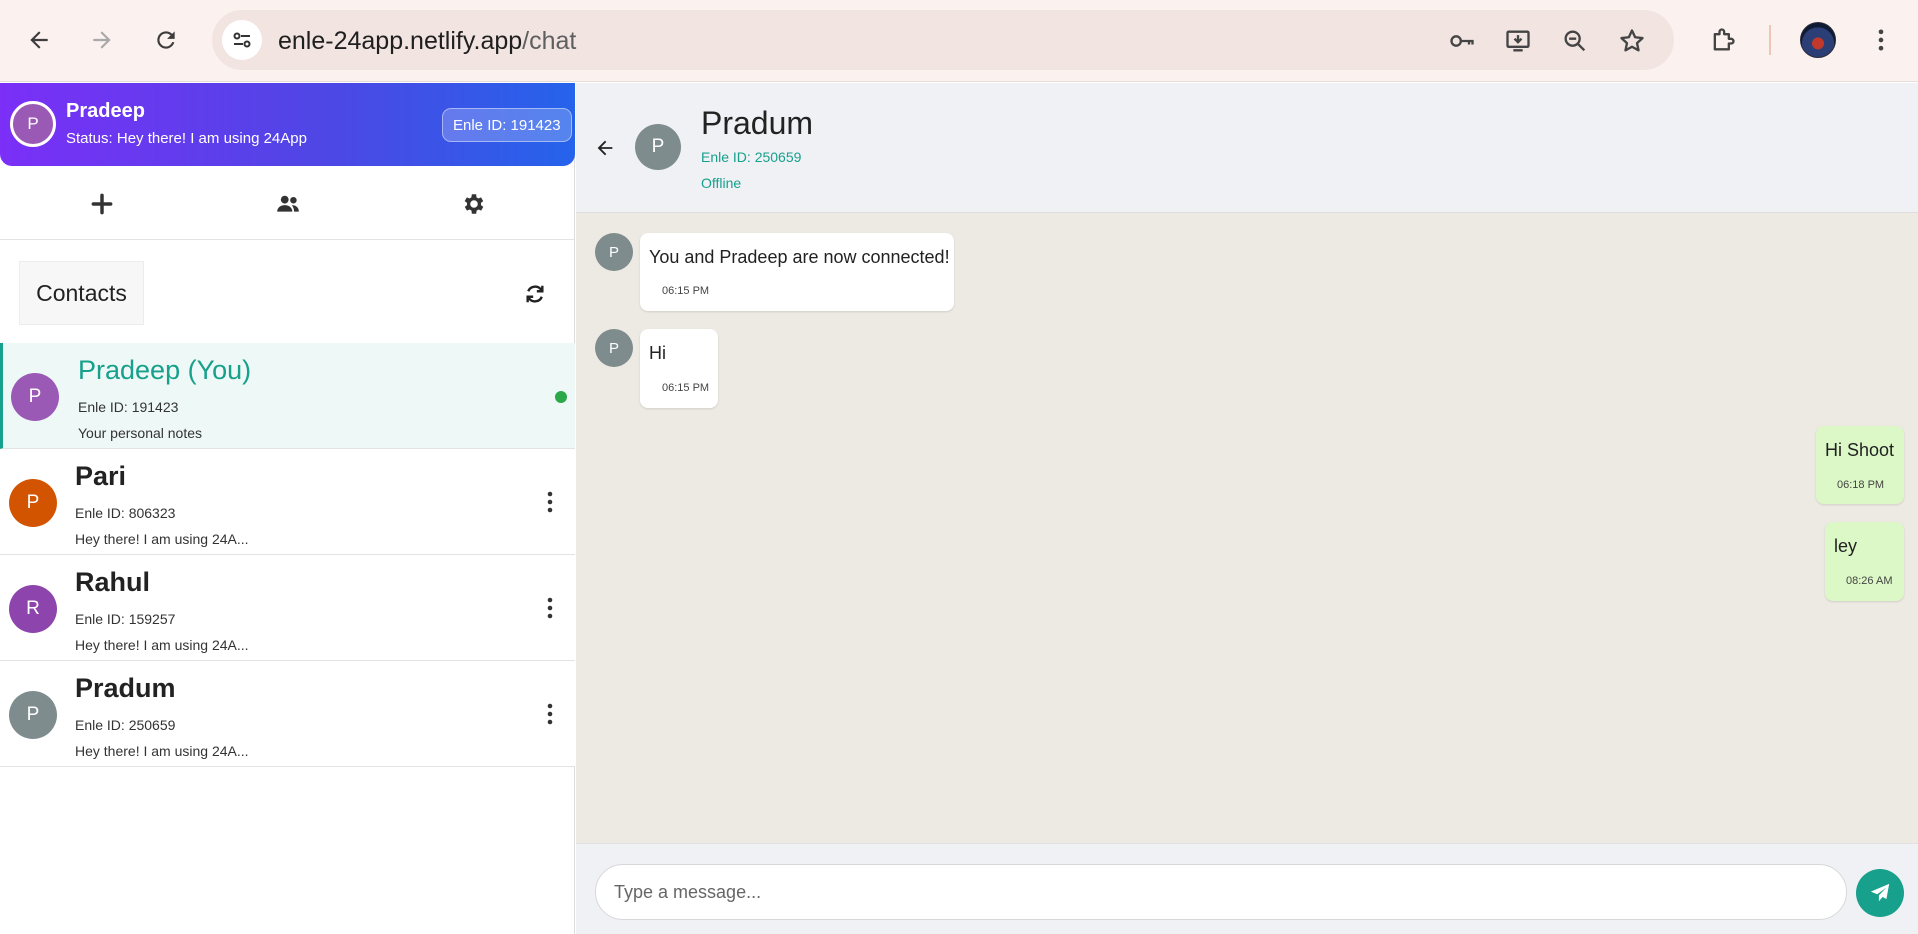 Image resolution: width=1918 pixels, height=934 pixels. Describe the element at coordinates (125, 725) in the screenshot. I see `contact-id: Enle ID: 250659` at that location.